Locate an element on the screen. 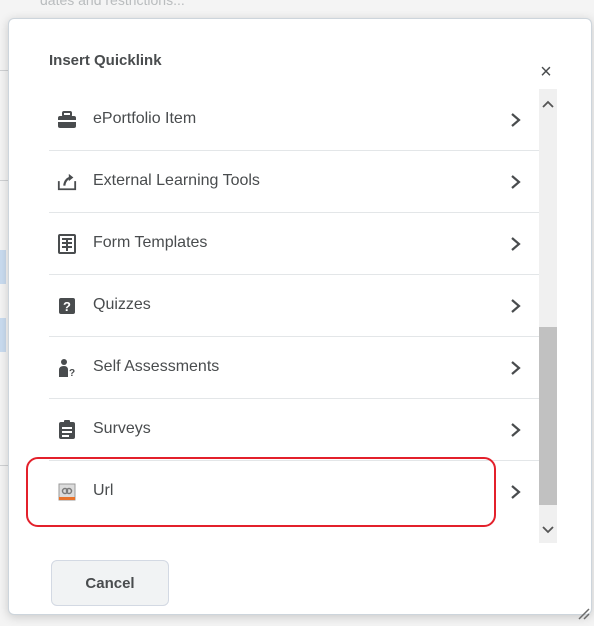  self-assessment-icon: ? is located at coordinates (67, 368).